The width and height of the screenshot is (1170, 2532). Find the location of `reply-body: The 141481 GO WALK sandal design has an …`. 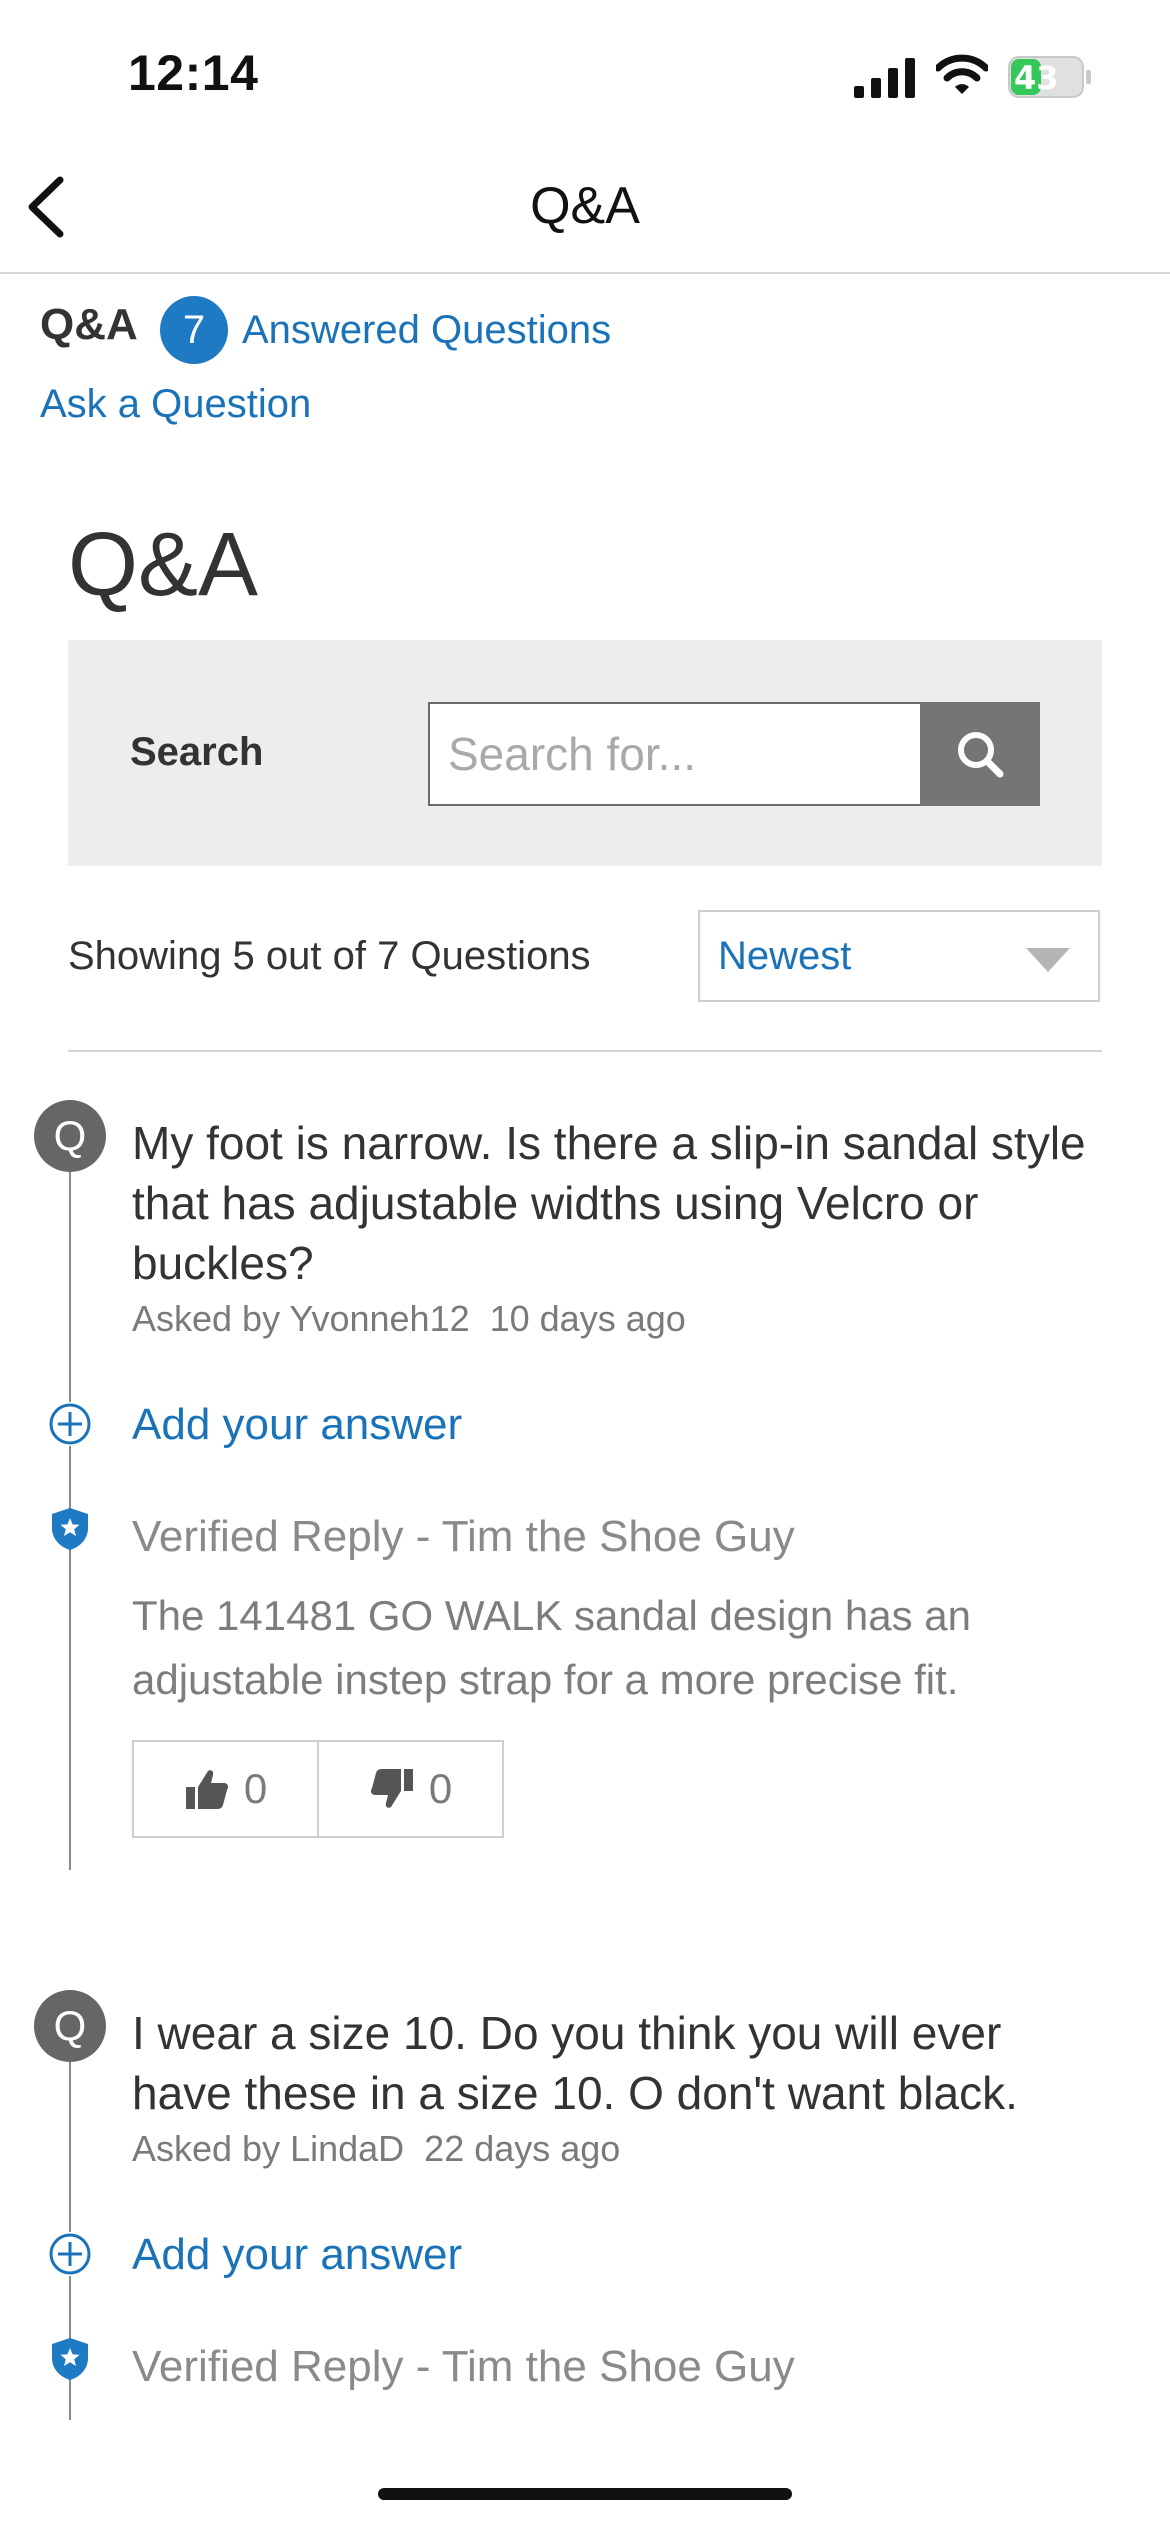

reply-body: The 141481 GO WALK sandal design has an … is located at coordinates (551, 1647).